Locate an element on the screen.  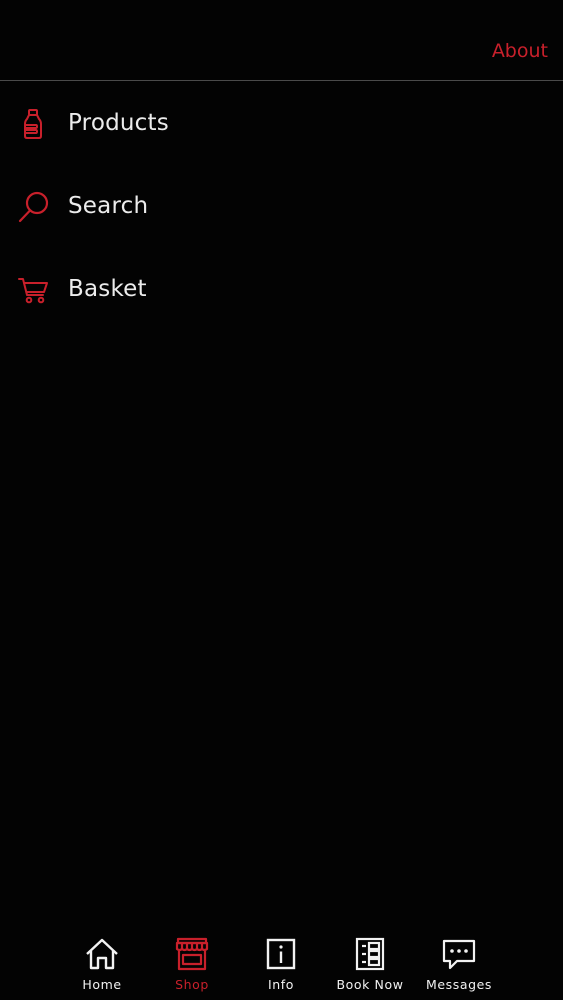
bottom-tab-bar: Home Shop Info Book Now Messages is located at coordinates (281, 964).